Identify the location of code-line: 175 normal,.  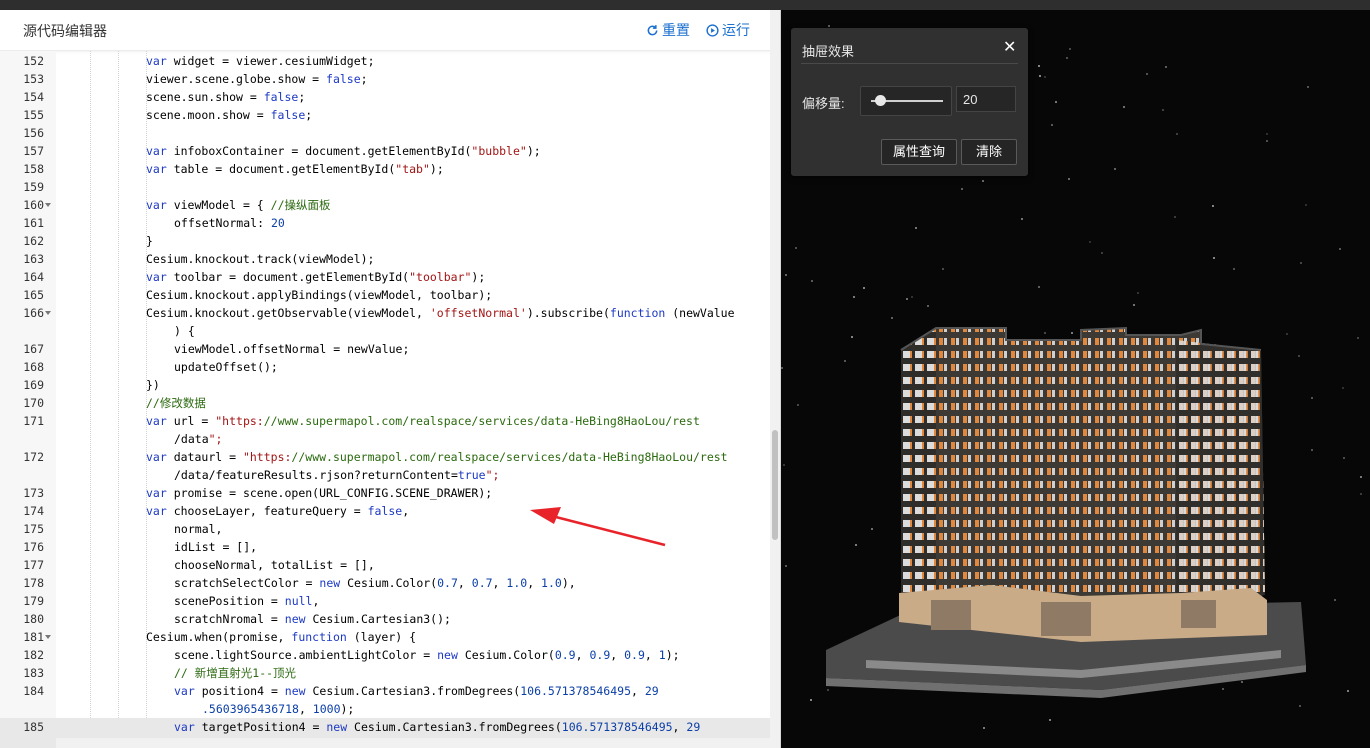
(385, 529).